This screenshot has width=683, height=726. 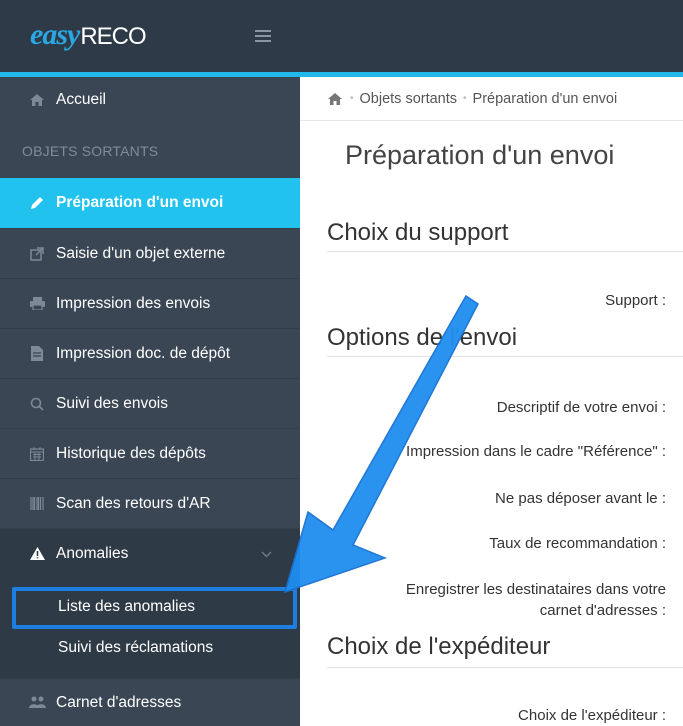 What do you see at coordinates (141, 253) in the screenshot?
I see `sidebar-item-label: Saisie d'un objet externe` at bounding box center [141, 253].